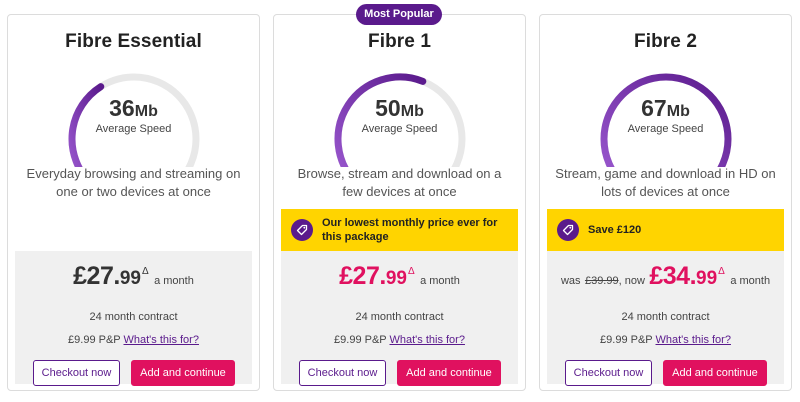 This screenshot has height=402, width=800. What do you see at coordinates (388, 108) in the screenshot?
I see `speed-number: 50` at bounding box center [388, 108].